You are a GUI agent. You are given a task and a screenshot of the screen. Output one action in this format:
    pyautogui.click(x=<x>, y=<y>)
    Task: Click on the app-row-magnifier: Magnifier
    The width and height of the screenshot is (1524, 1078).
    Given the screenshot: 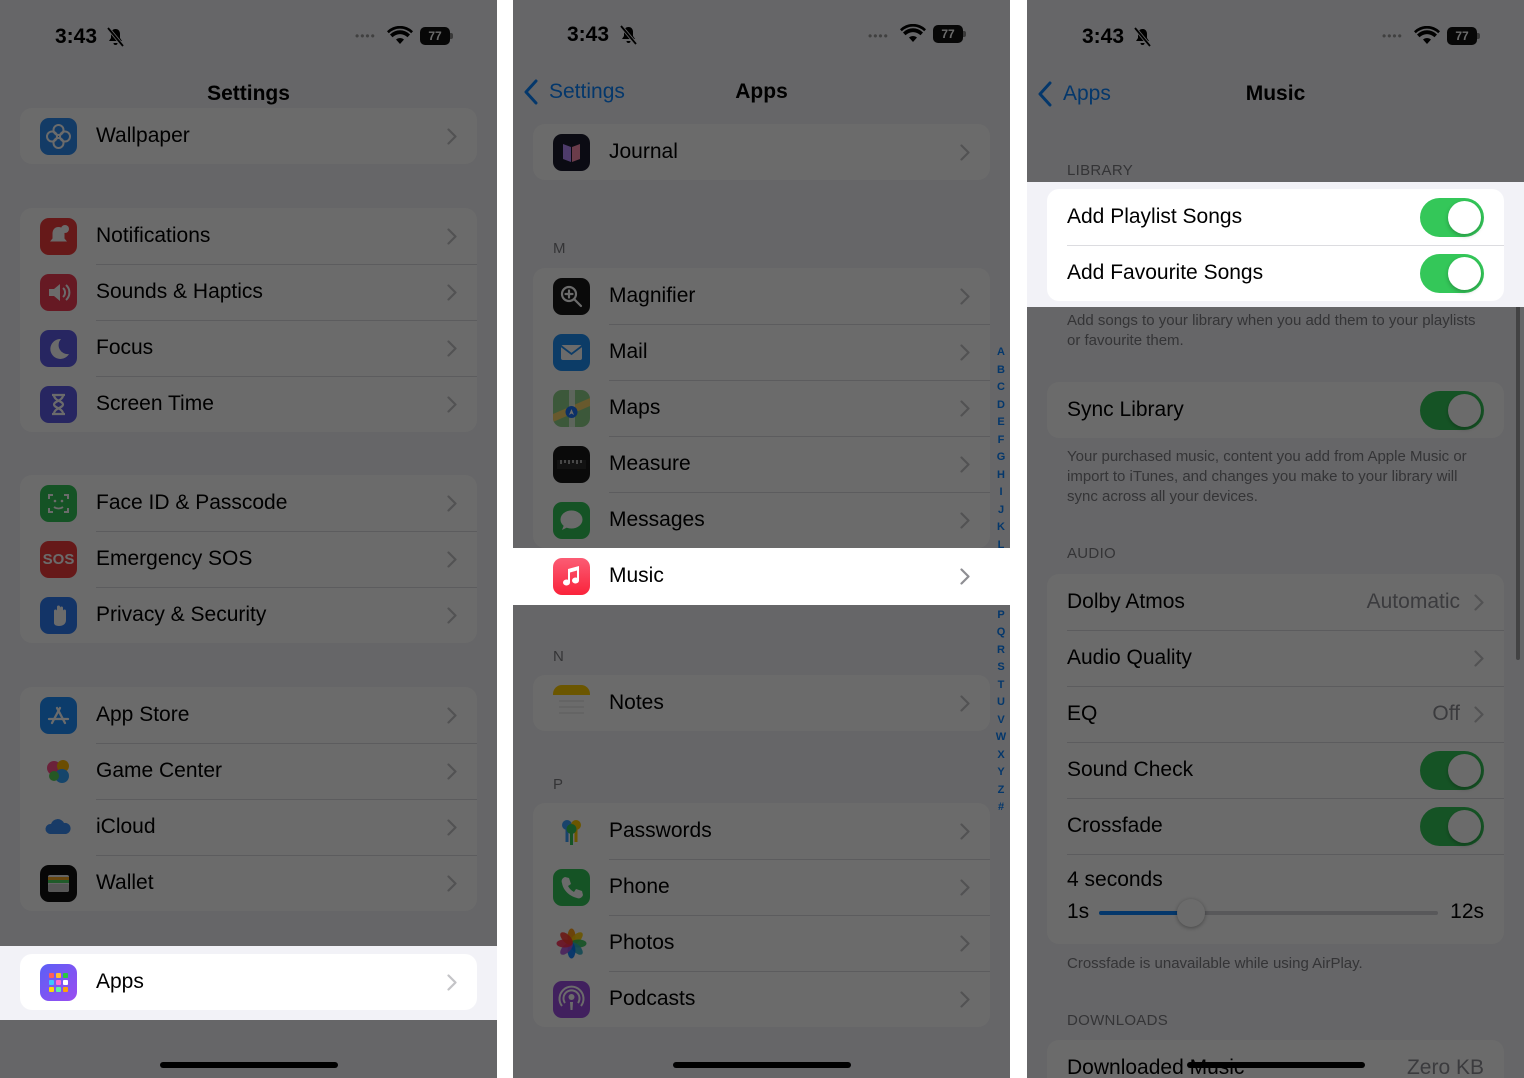 What is the action you would take?
    pyautogui.click(x=761, y=296)
    